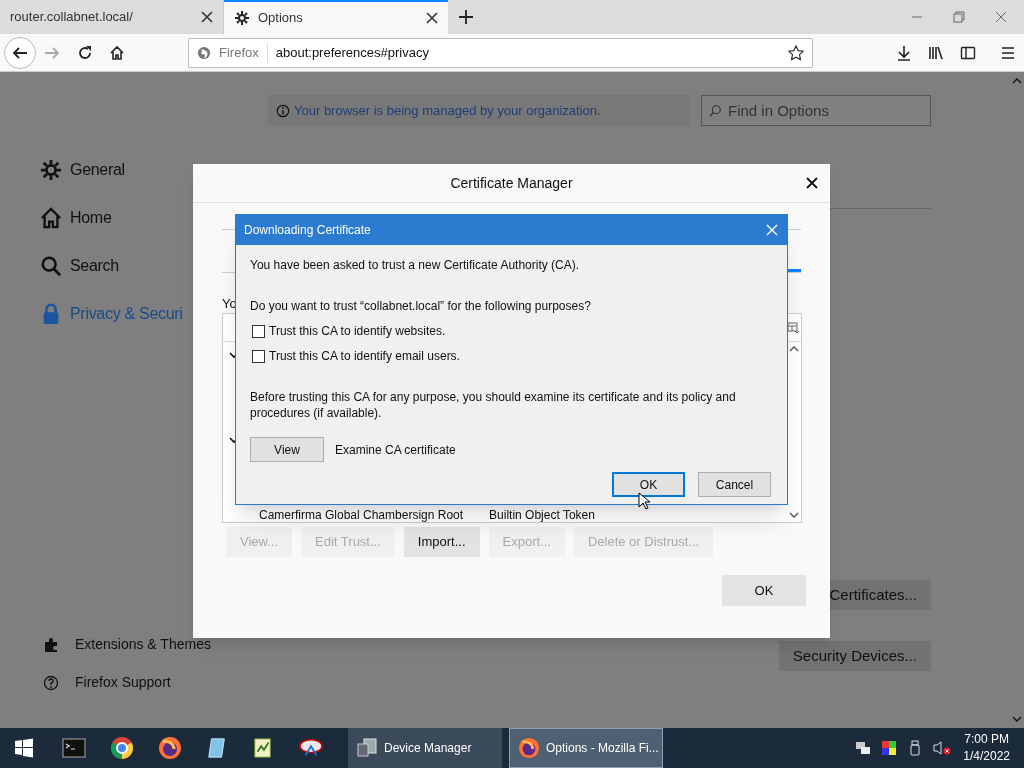 Image resolution: width=1024 pixels, height=768 pixels. Describe the element at coordinates (942, 748) in the screenshot. I see `muted-speaker-icon` at that location.